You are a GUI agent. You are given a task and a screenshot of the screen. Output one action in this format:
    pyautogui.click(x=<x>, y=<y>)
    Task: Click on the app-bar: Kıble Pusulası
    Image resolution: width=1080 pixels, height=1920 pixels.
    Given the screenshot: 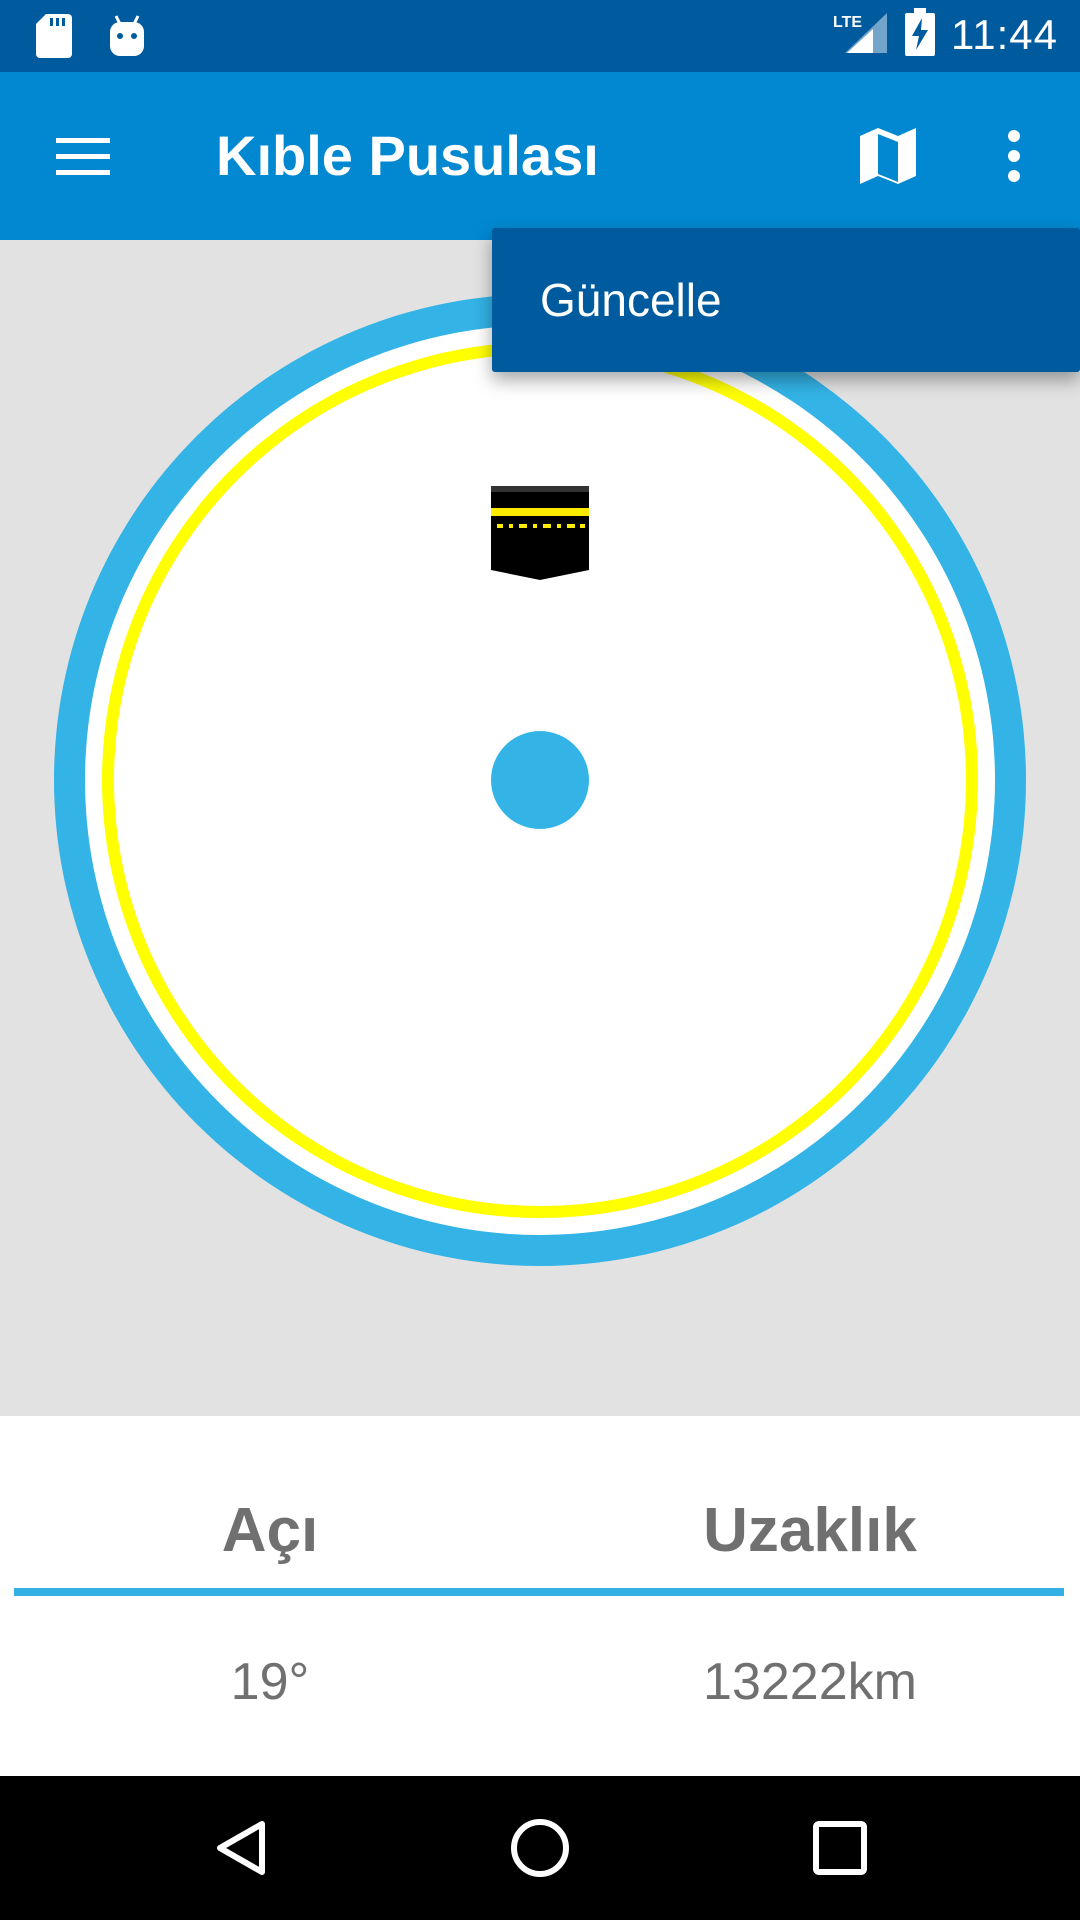 What is the action you would take?
    pyautogui.click(x=540, y=156)
    